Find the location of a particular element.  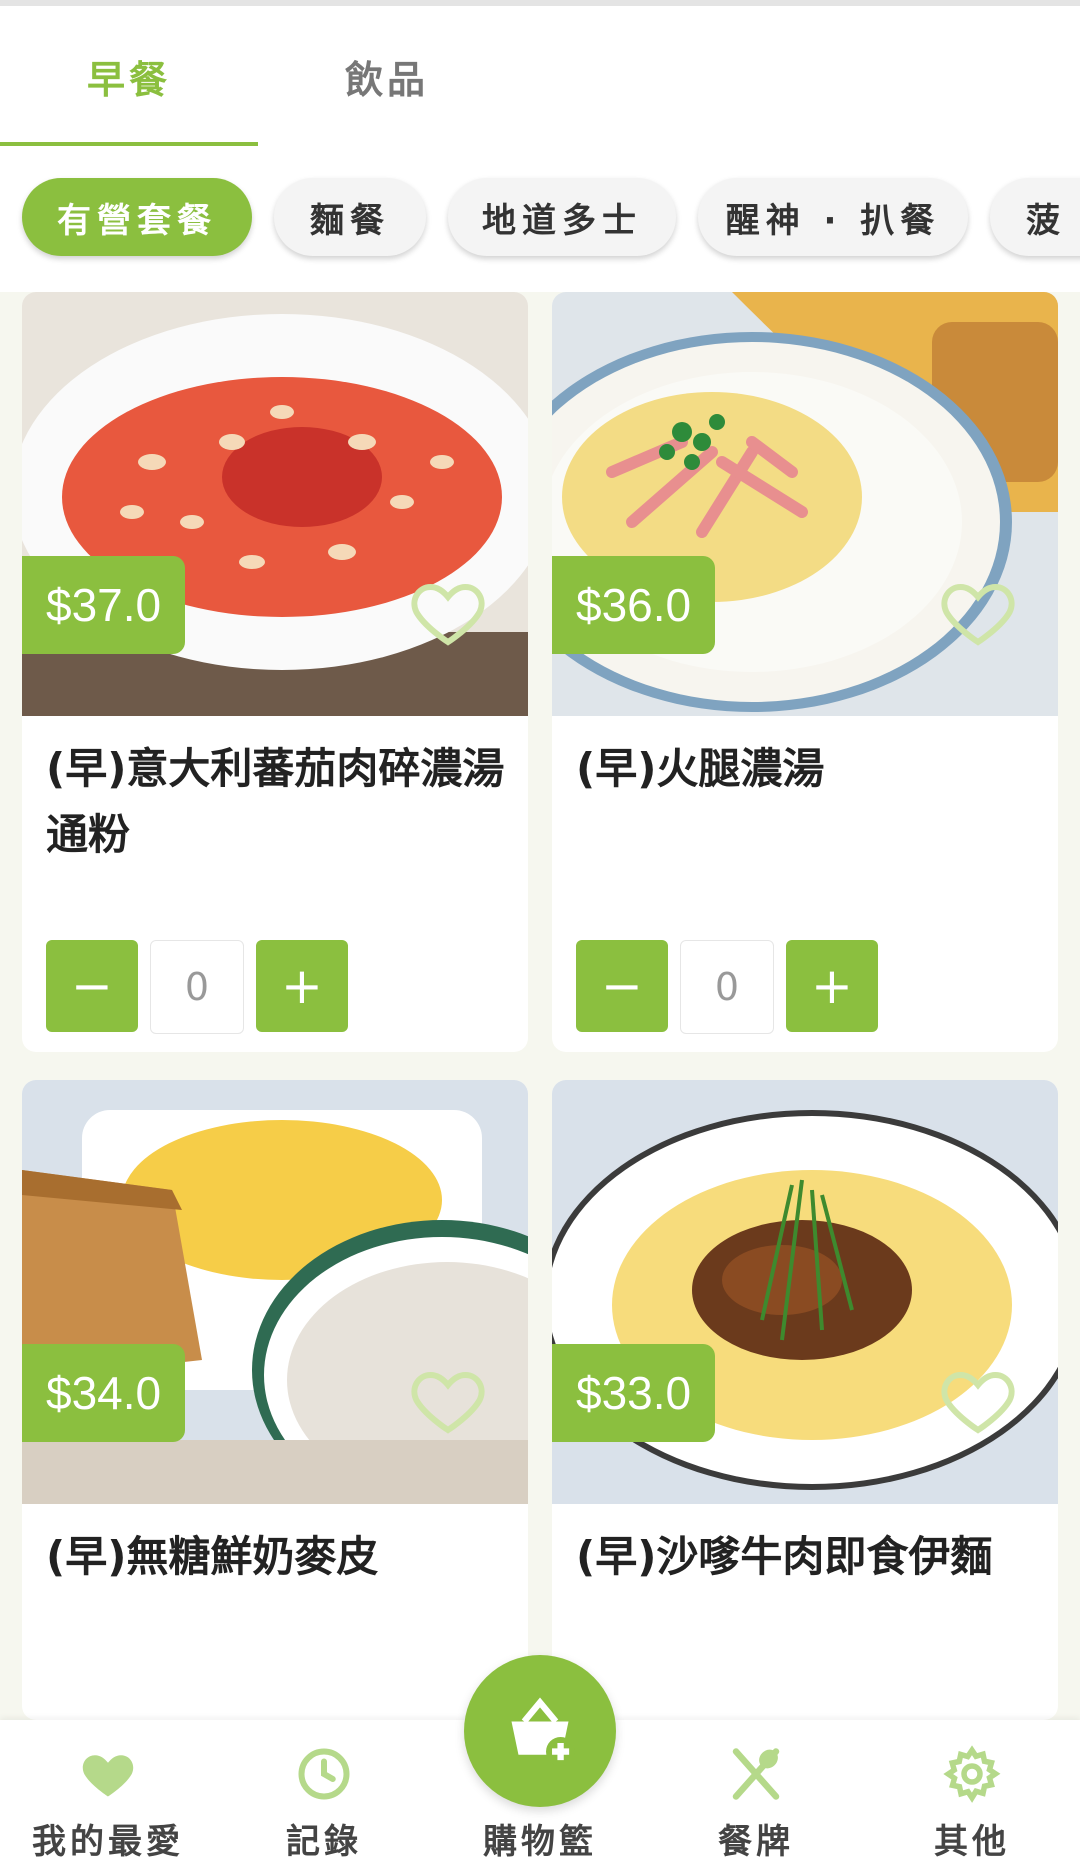

tab-breakfast: 早餐 is located at coordinates (129, 76).